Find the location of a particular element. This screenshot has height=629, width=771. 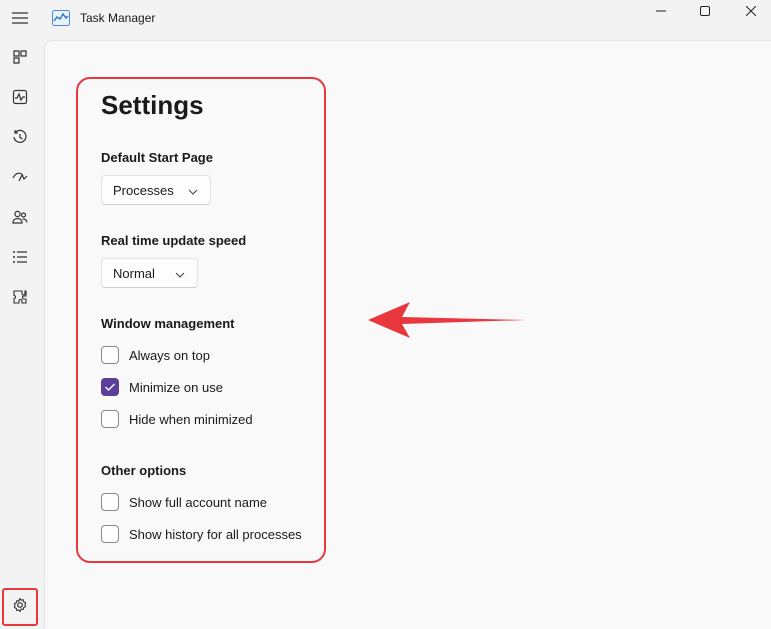

services-icon is located at coordinates (20, 299).